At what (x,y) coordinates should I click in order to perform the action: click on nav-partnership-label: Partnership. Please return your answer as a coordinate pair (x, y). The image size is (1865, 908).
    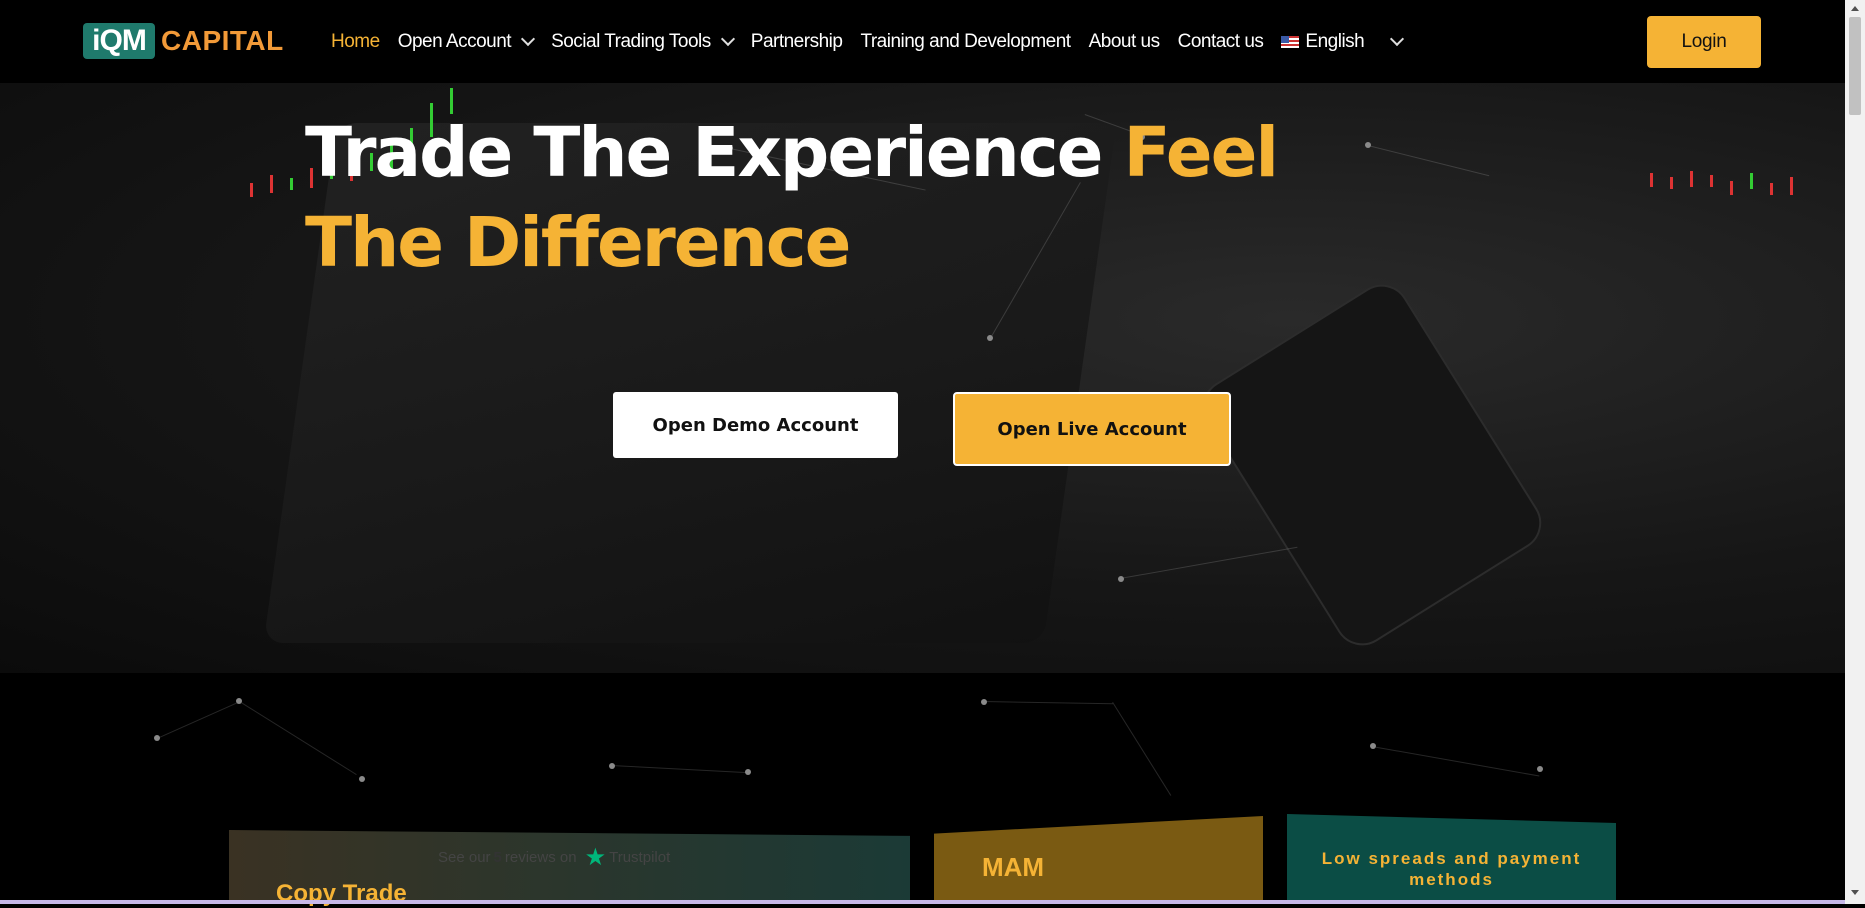
    Looking at the image, I should click on (796, 41).